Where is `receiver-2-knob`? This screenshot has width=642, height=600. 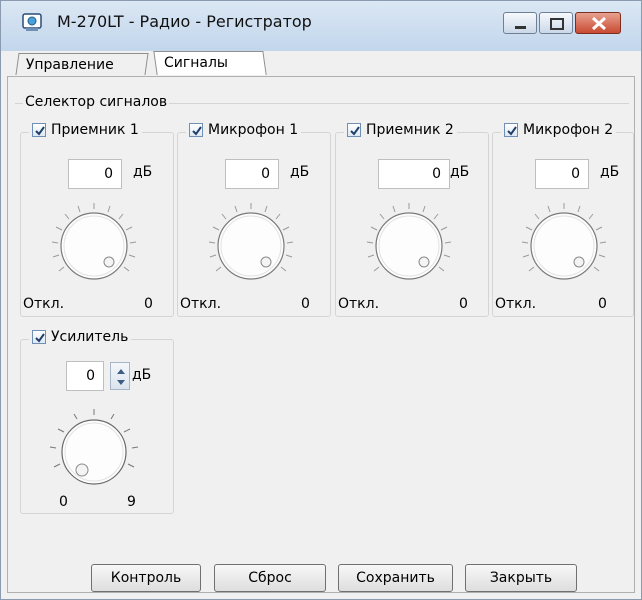 receiver-2-knob is located at coordinates (409, 245).